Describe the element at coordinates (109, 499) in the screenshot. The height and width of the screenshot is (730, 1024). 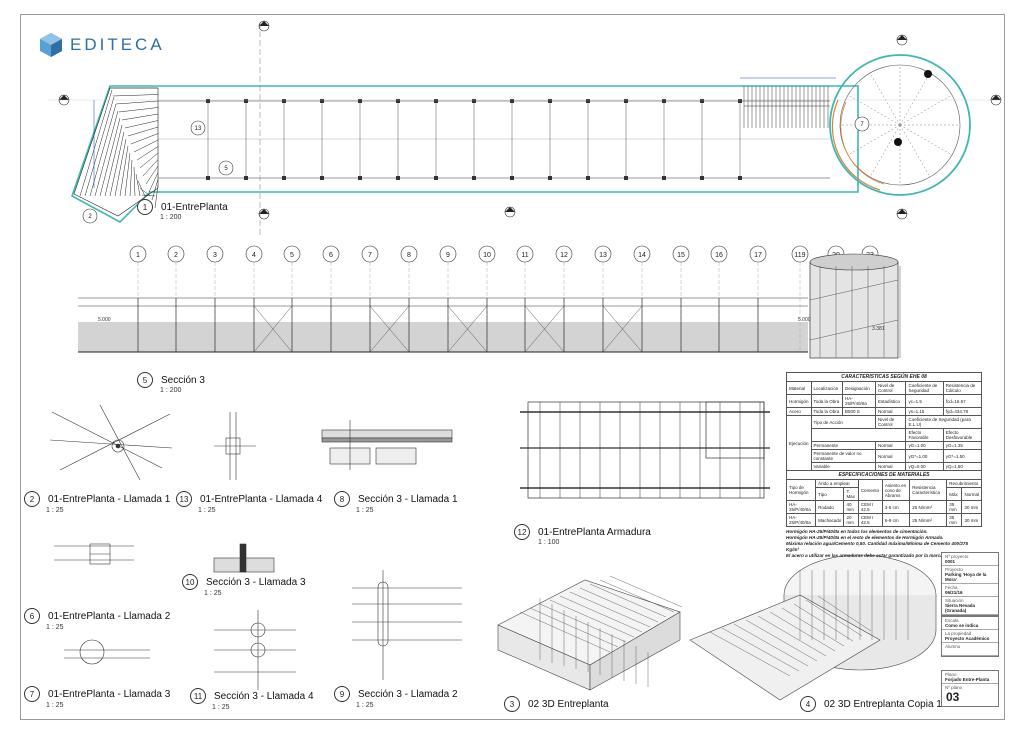
I see `view-name: 01-EntrePlanta - Llamada 1` at that location.